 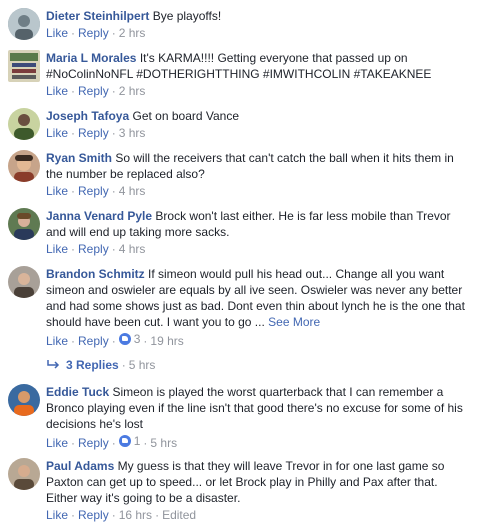 I want to click on see-more-link: See More, so click(x=294, y=322).